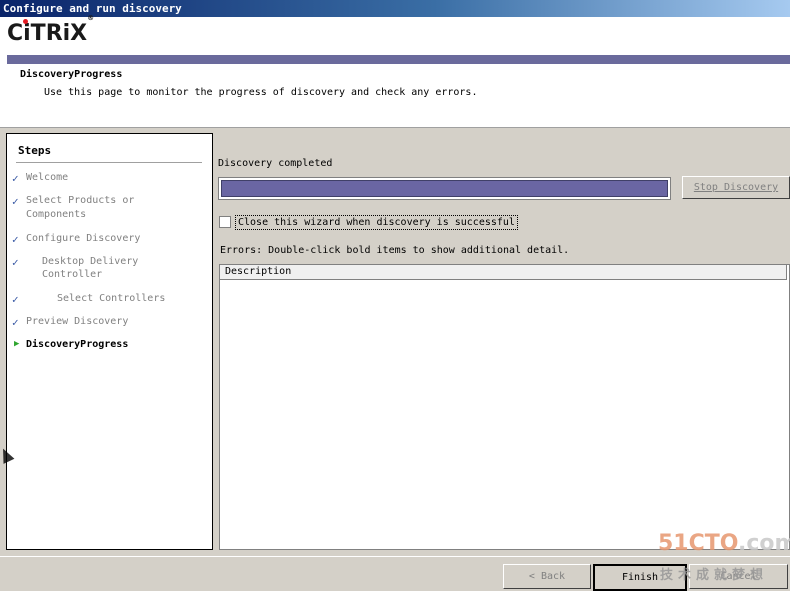  Describe the element at coordinates (714, 575) in the screenshot. I see `watermark-slogan: 技术成就梦想` at that location.